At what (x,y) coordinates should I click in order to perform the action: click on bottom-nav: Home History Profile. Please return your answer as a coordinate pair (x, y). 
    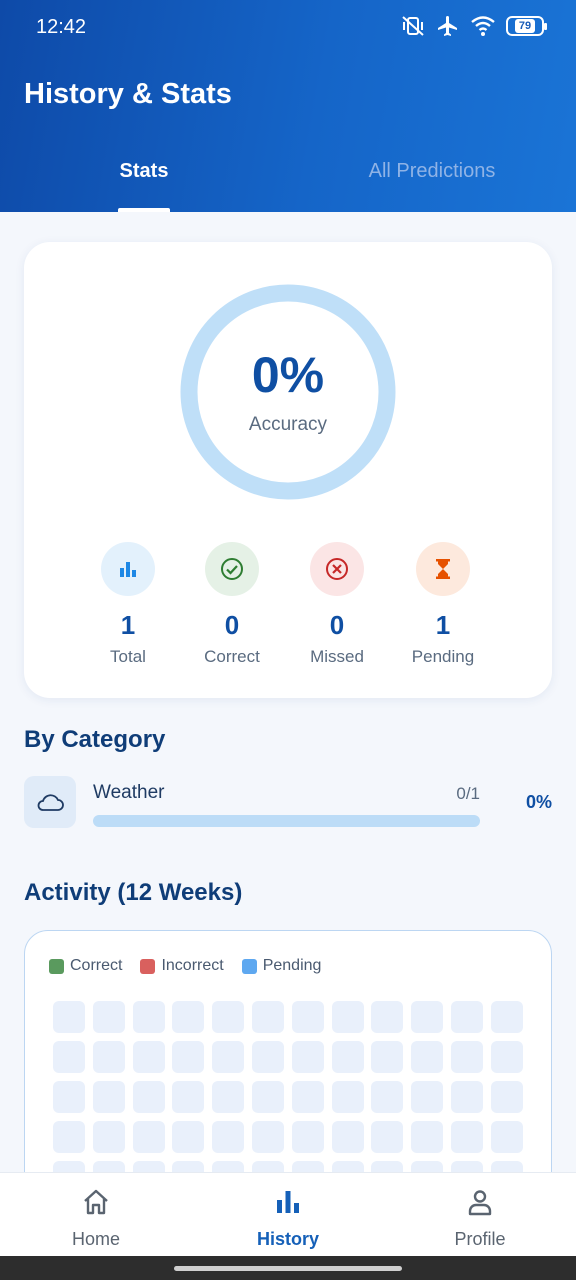
    Looking at the image, I should click on (288, 1214).